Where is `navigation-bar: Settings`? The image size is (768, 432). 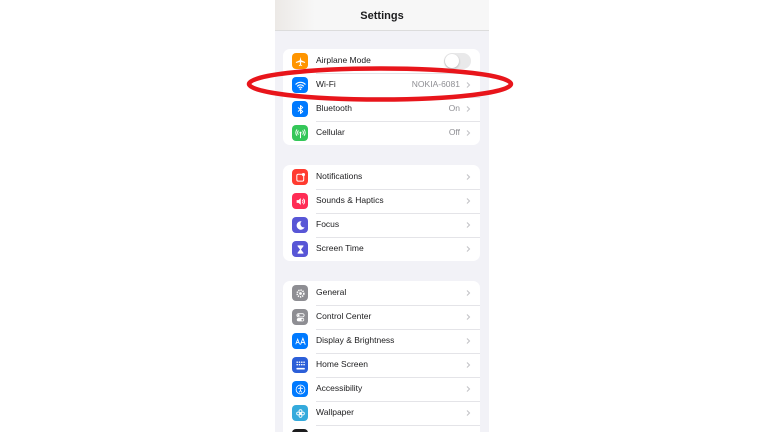
navigation-bar: Settings is located at coordinates (382, 15).